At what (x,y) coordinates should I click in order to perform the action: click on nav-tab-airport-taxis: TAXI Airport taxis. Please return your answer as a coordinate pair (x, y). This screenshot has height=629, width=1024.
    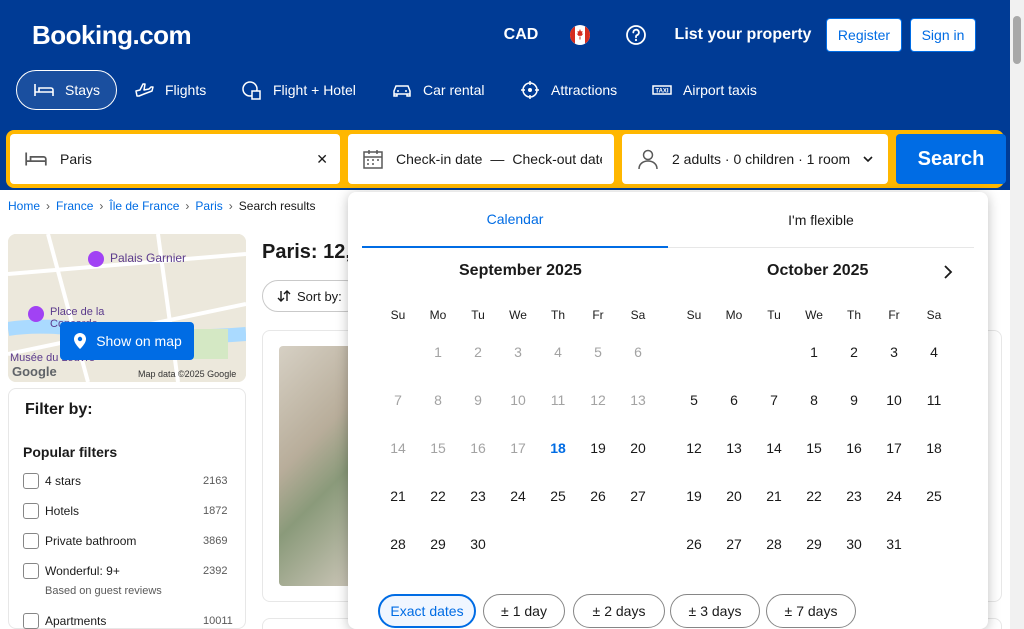
    Looking at the image, I should click on (704, 90).